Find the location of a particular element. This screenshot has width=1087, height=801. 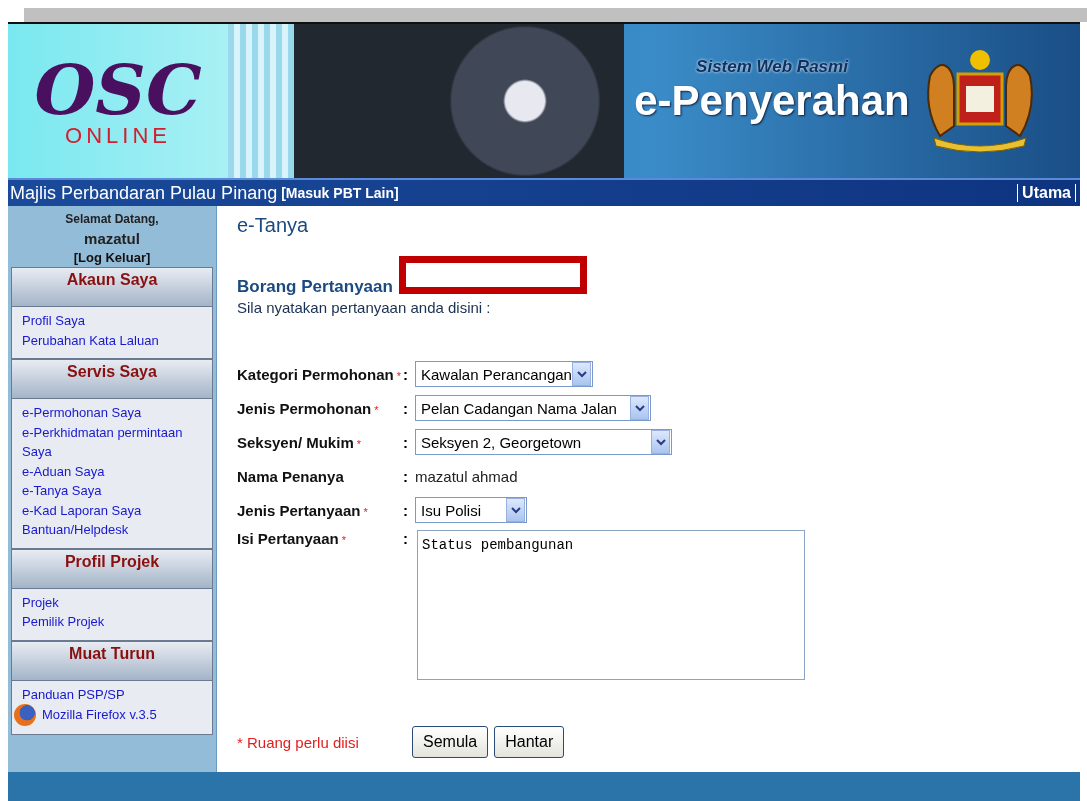

field-label: Kategori Permohonan * is located at coordinates (319, 374).